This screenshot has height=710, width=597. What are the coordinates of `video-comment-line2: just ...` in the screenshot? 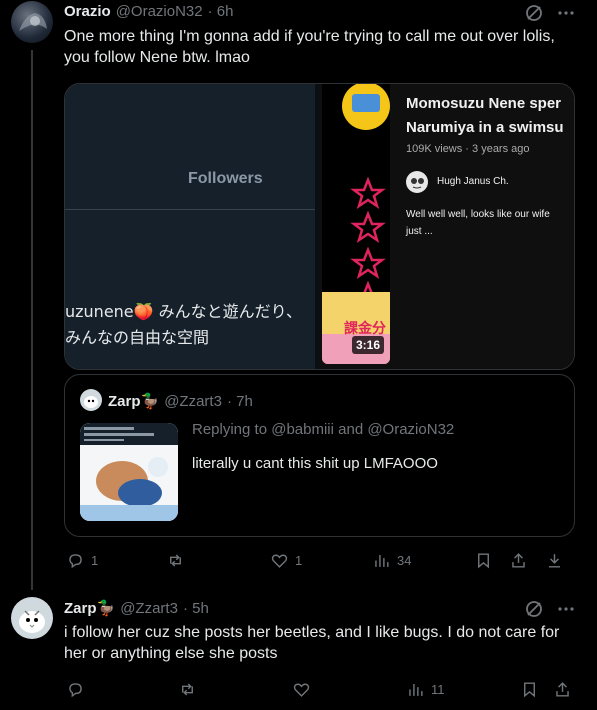 It's located at (419, 231).